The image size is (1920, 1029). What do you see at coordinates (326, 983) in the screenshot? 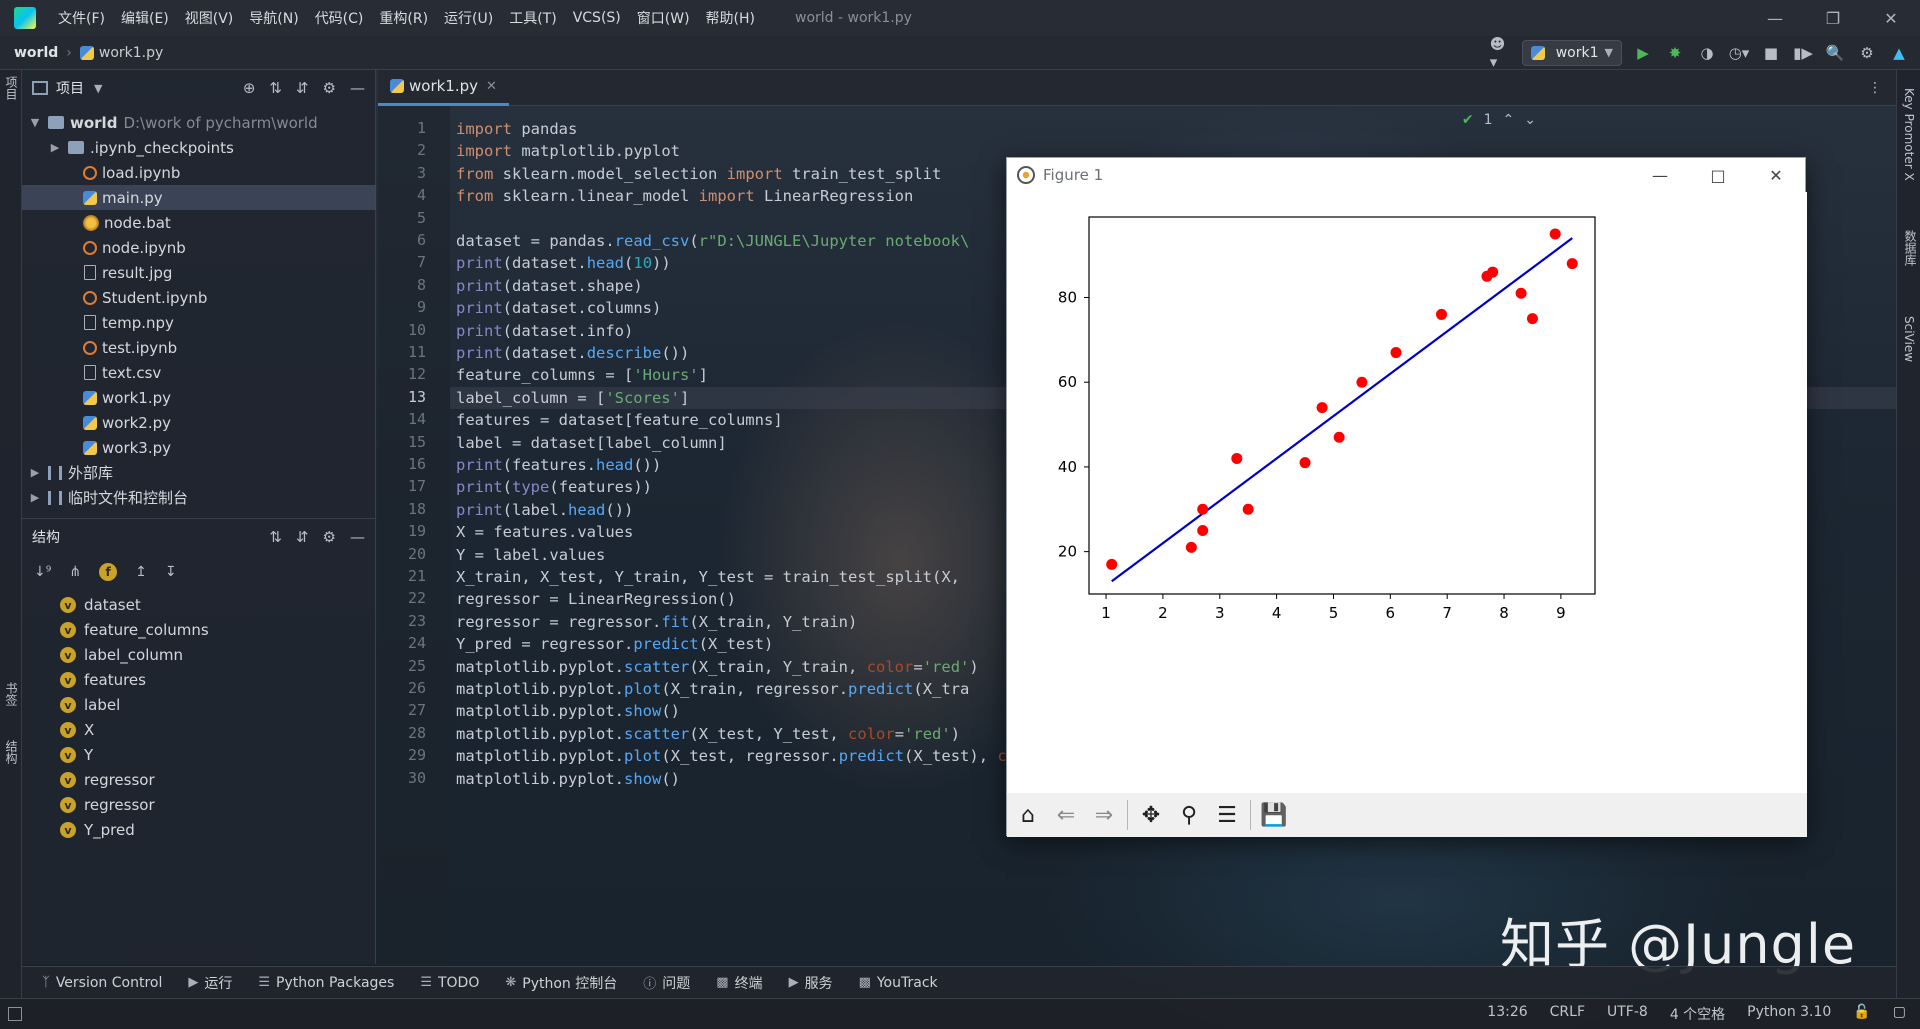
I see `tool-python-packages: ☰ Python Packages` at bounding box center [326, 983].